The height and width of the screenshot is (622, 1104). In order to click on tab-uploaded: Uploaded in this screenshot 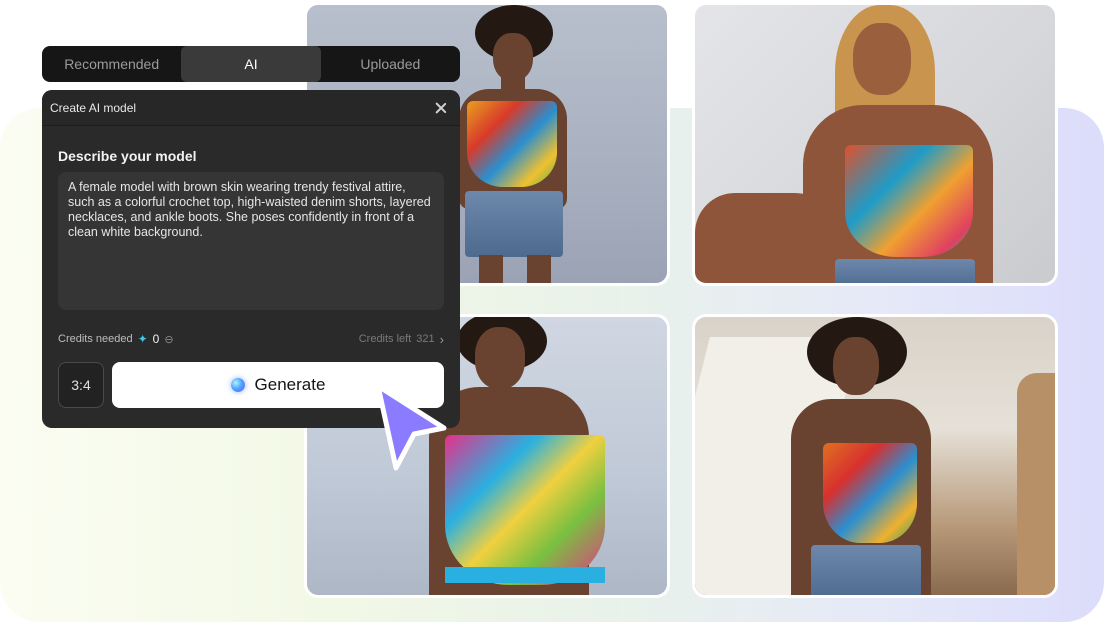, I will do `click(390, 64)`.